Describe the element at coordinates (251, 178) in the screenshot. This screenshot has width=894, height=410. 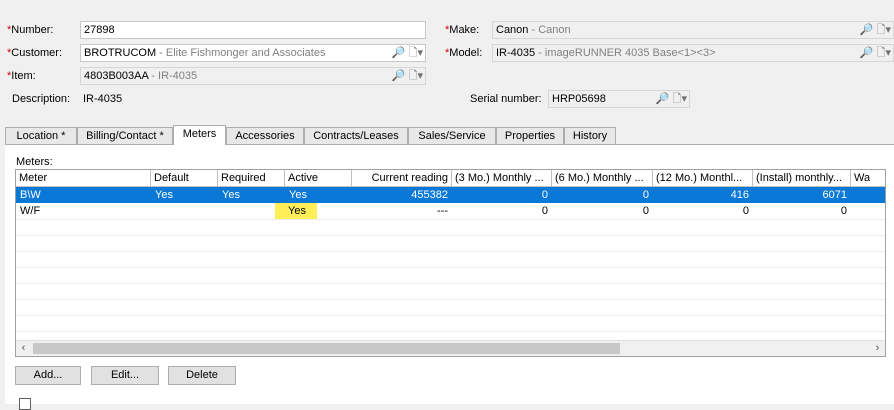
I see `column-header-required: Required` at that location.